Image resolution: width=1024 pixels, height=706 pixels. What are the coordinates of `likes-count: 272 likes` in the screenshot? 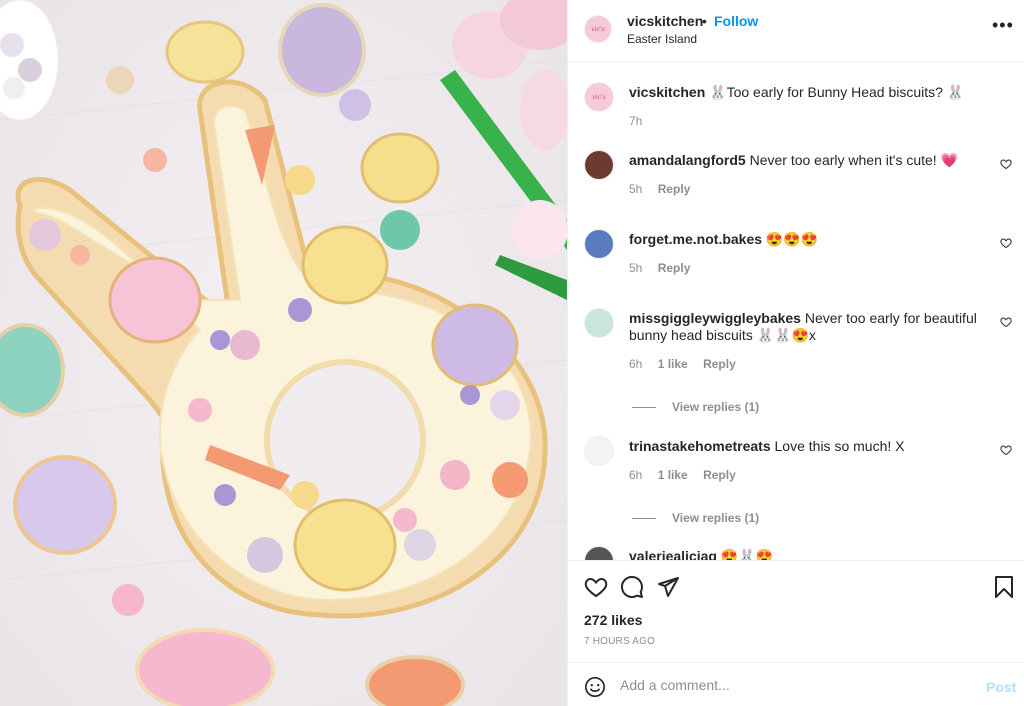 It's located at (613, 620).